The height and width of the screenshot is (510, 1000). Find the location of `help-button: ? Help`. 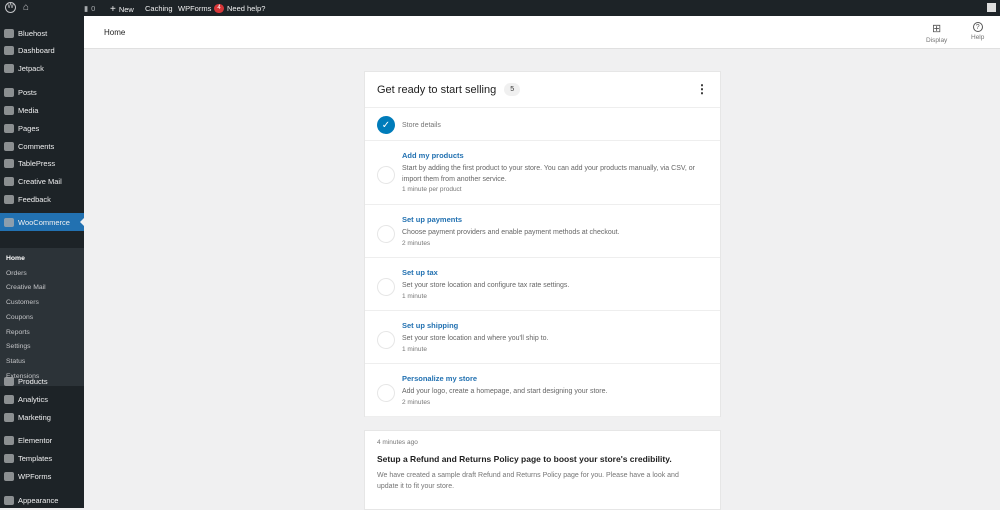

help-button: ? Help is located at coordinates (977, 31).